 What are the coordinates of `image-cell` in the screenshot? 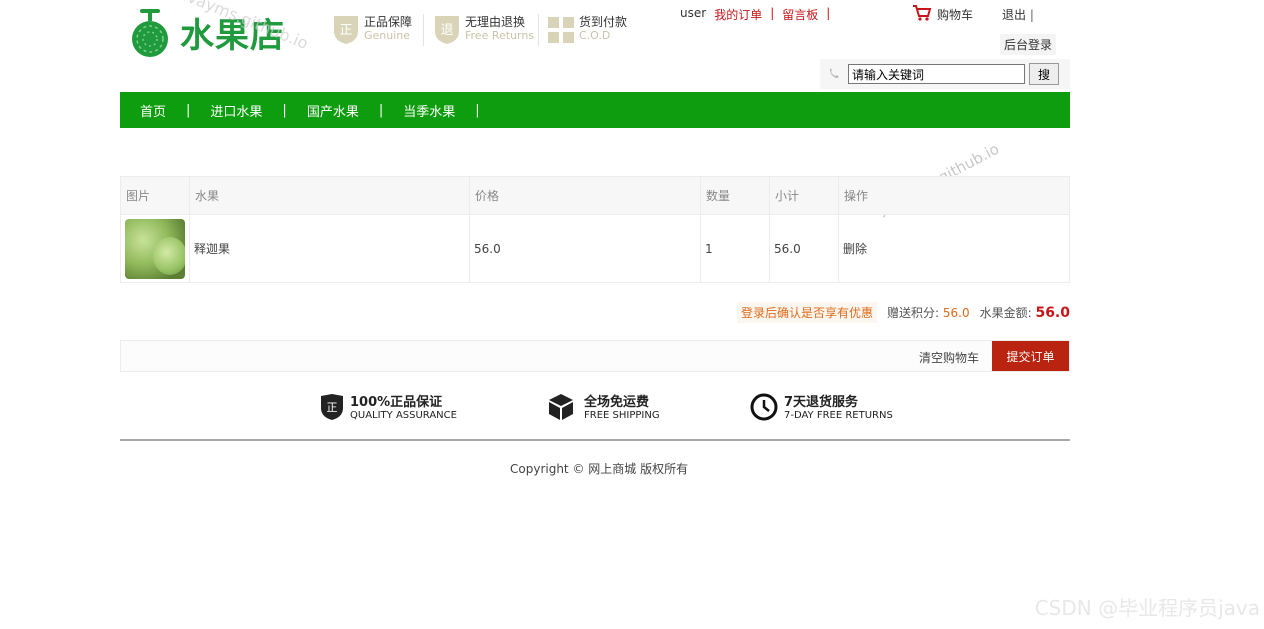 It's located at (155, 248).